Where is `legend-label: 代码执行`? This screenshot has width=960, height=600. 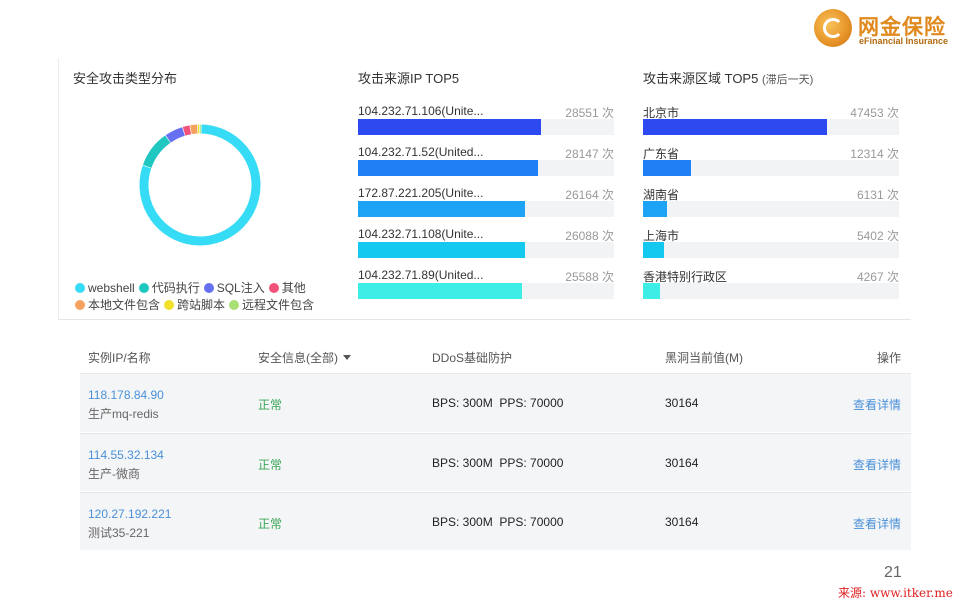
legend-label: 代码执行 is located at coordinates (175, 288).